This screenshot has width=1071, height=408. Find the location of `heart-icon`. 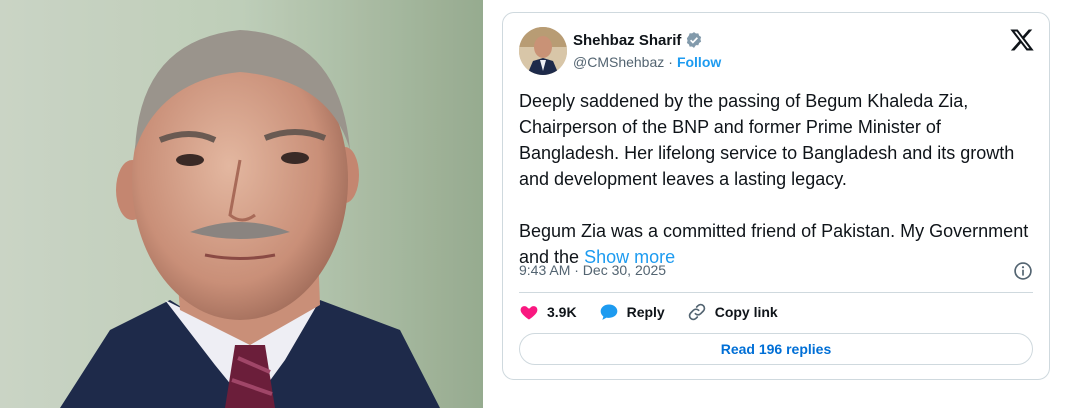

heart-icon is located at coordinates (529, 313).